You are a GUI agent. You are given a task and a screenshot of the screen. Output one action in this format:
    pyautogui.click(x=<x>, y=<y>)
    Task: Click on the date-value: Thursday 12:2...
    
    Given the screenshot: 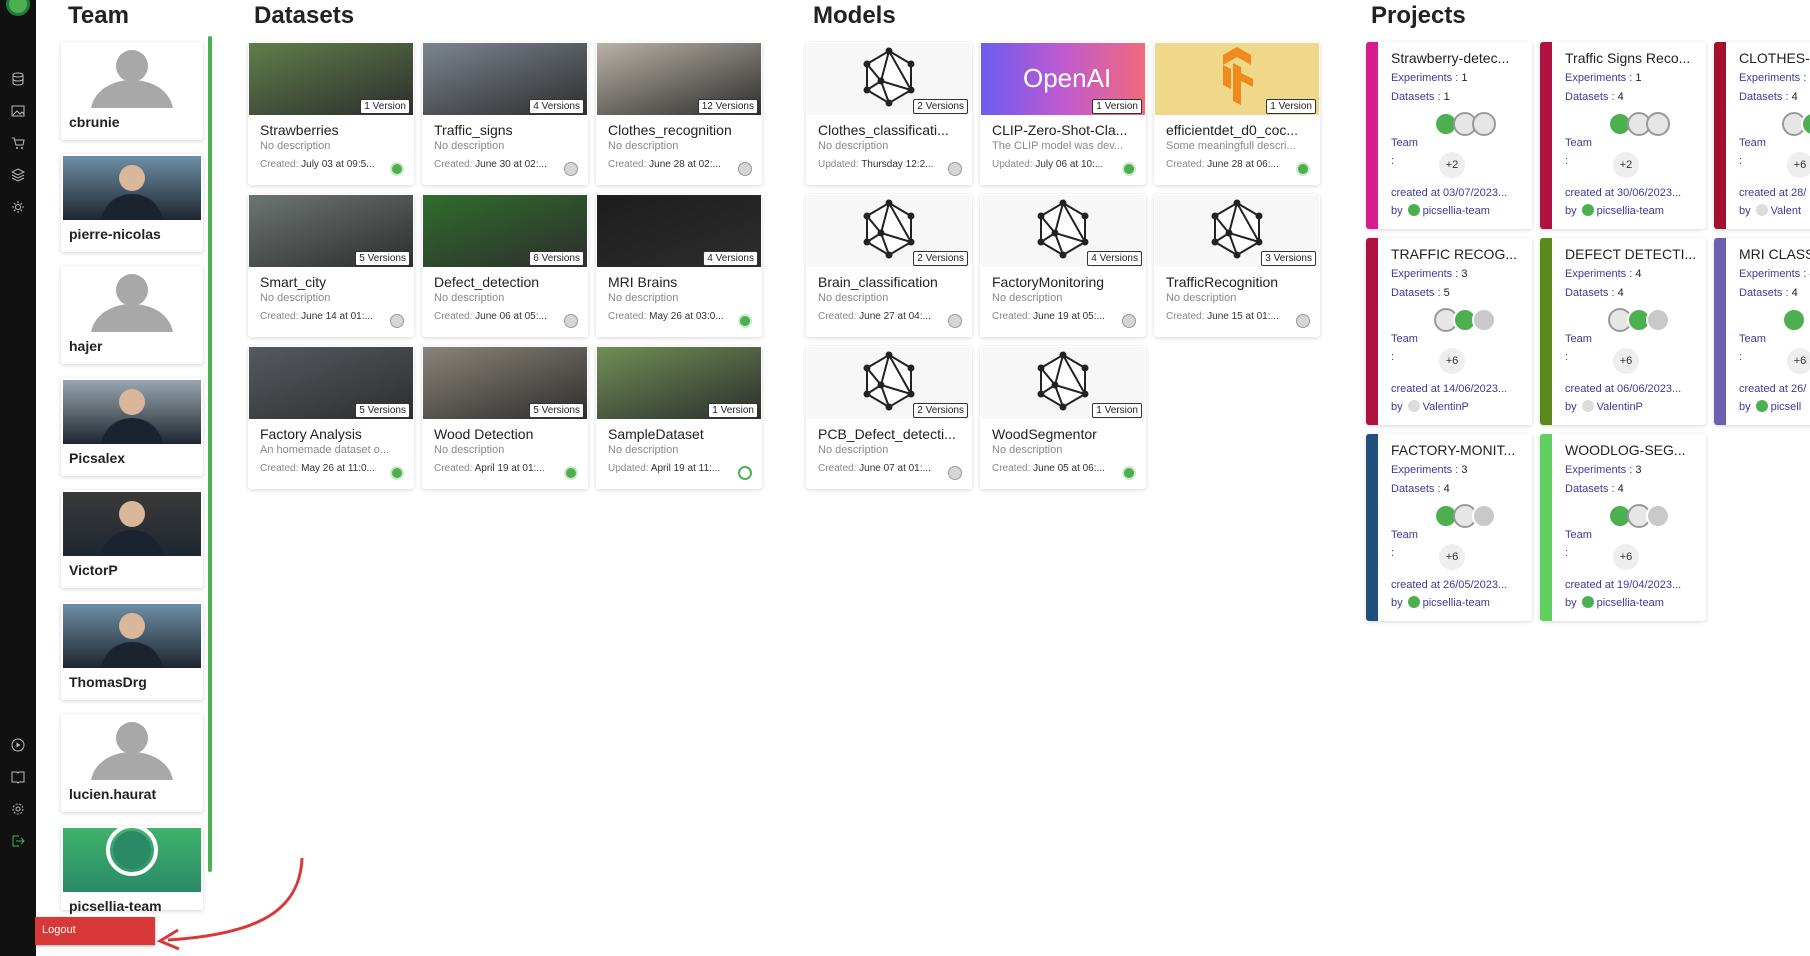 What is the action you would take?
    pyautogui.click(x=897, y=164)
    